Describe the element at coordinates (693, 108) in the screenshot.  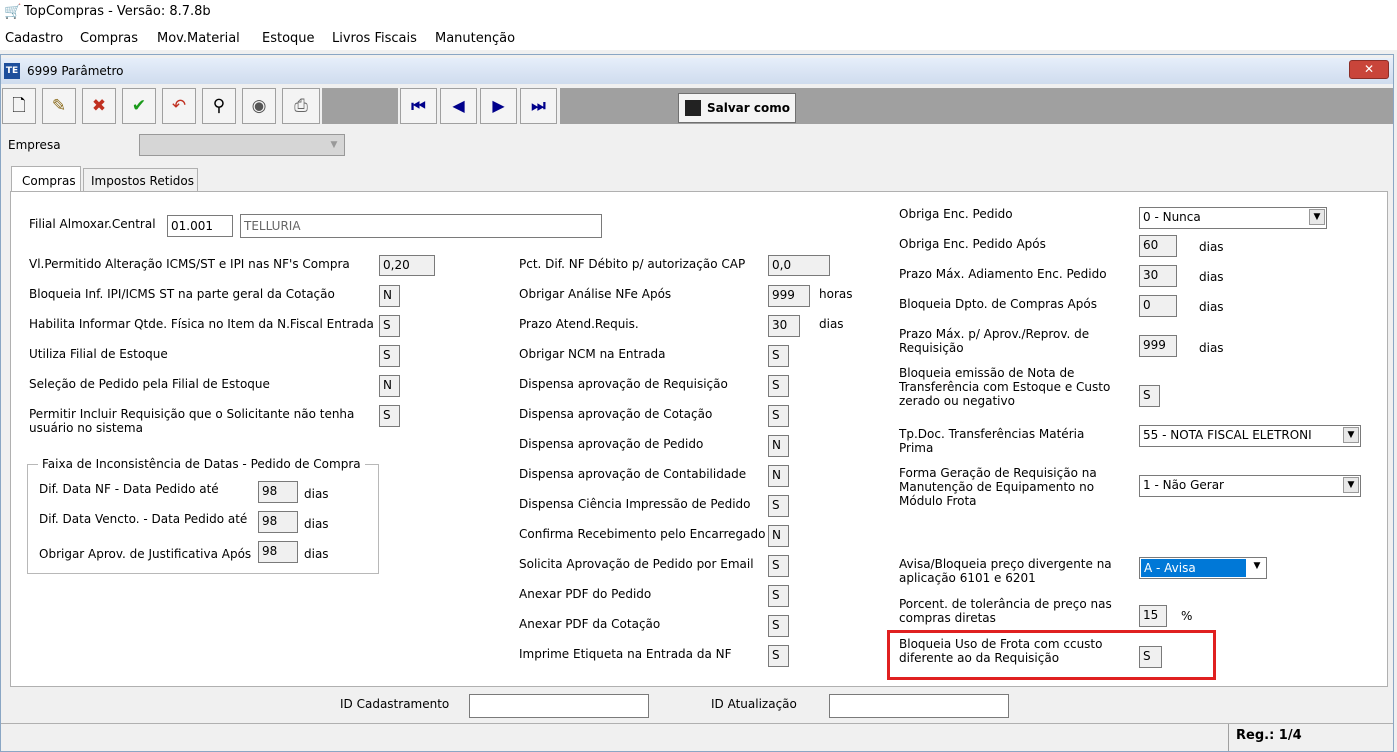
I see `save-disk-icon` at that location.